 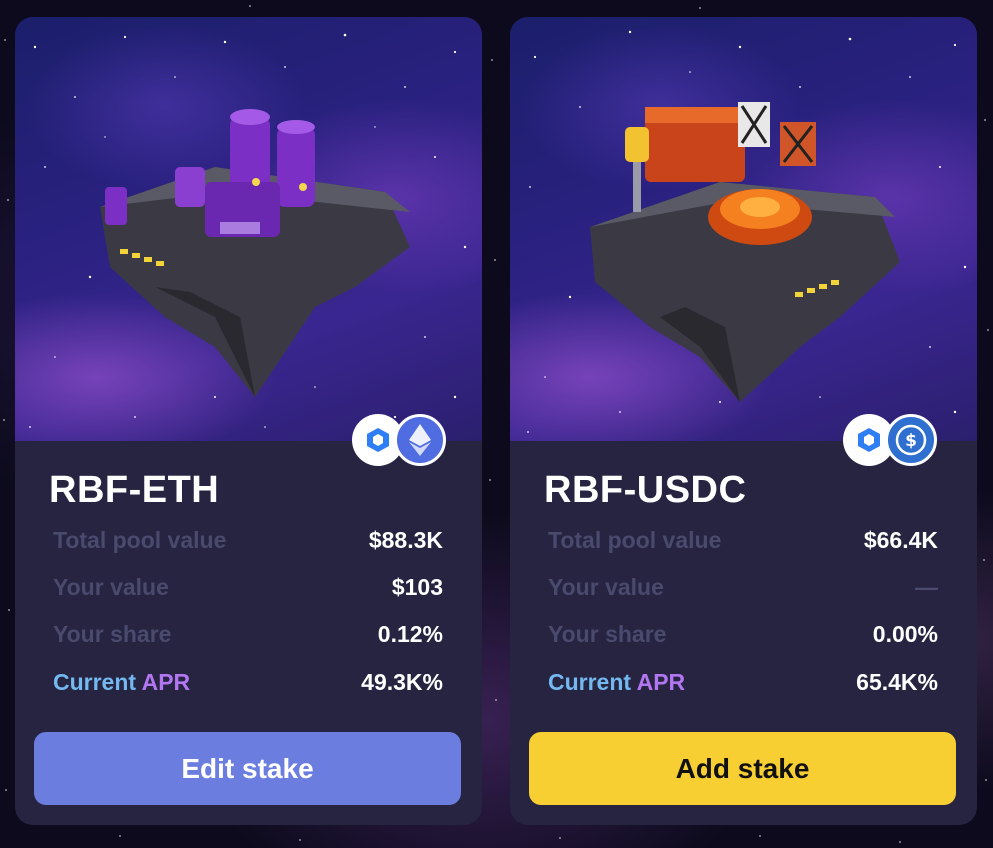 What do you see at coordinates (742, 768) in the screenshot?
I see `add-stake-button: Add stake` at bounding box center [742, 768].